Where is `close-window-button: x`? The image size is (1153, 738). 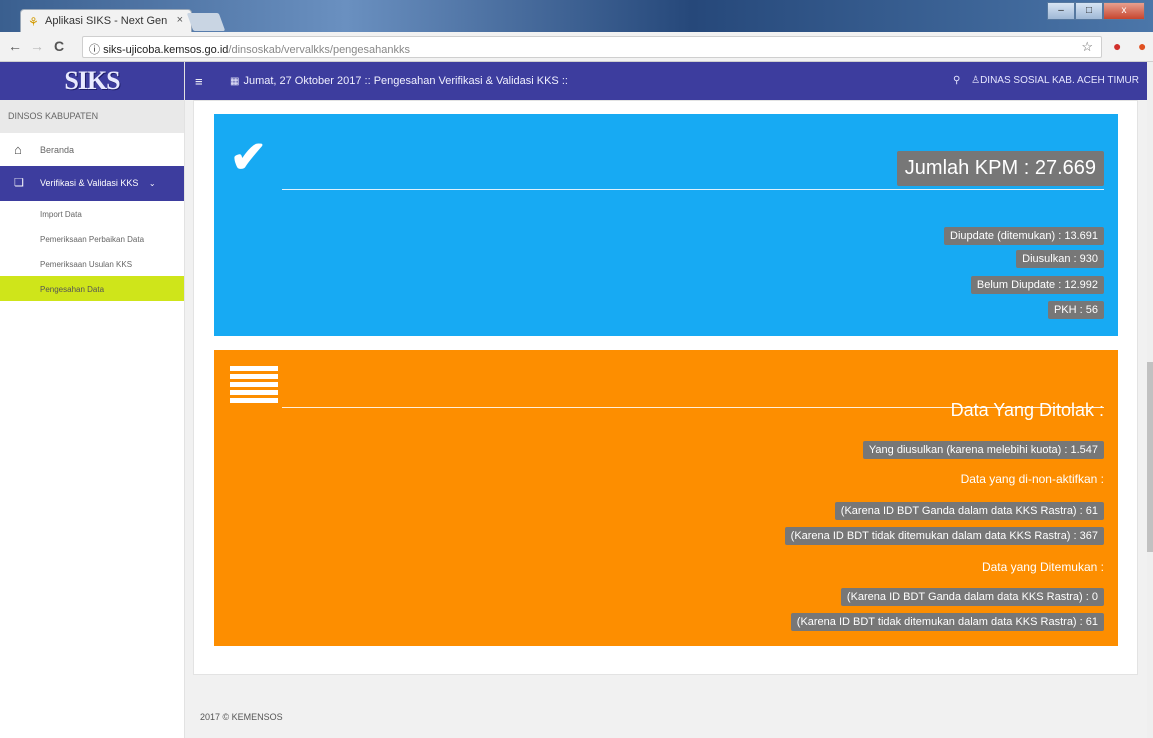
close-window-button: x is located at coordinates (1124, 11).